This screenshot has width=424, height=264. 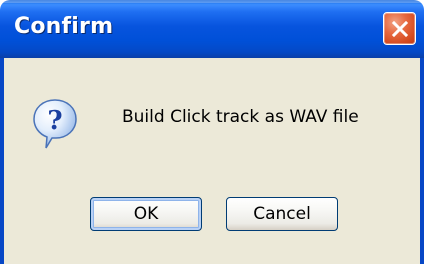 I want to click on dialog-title: Confirm, so click(x=64, y=26).